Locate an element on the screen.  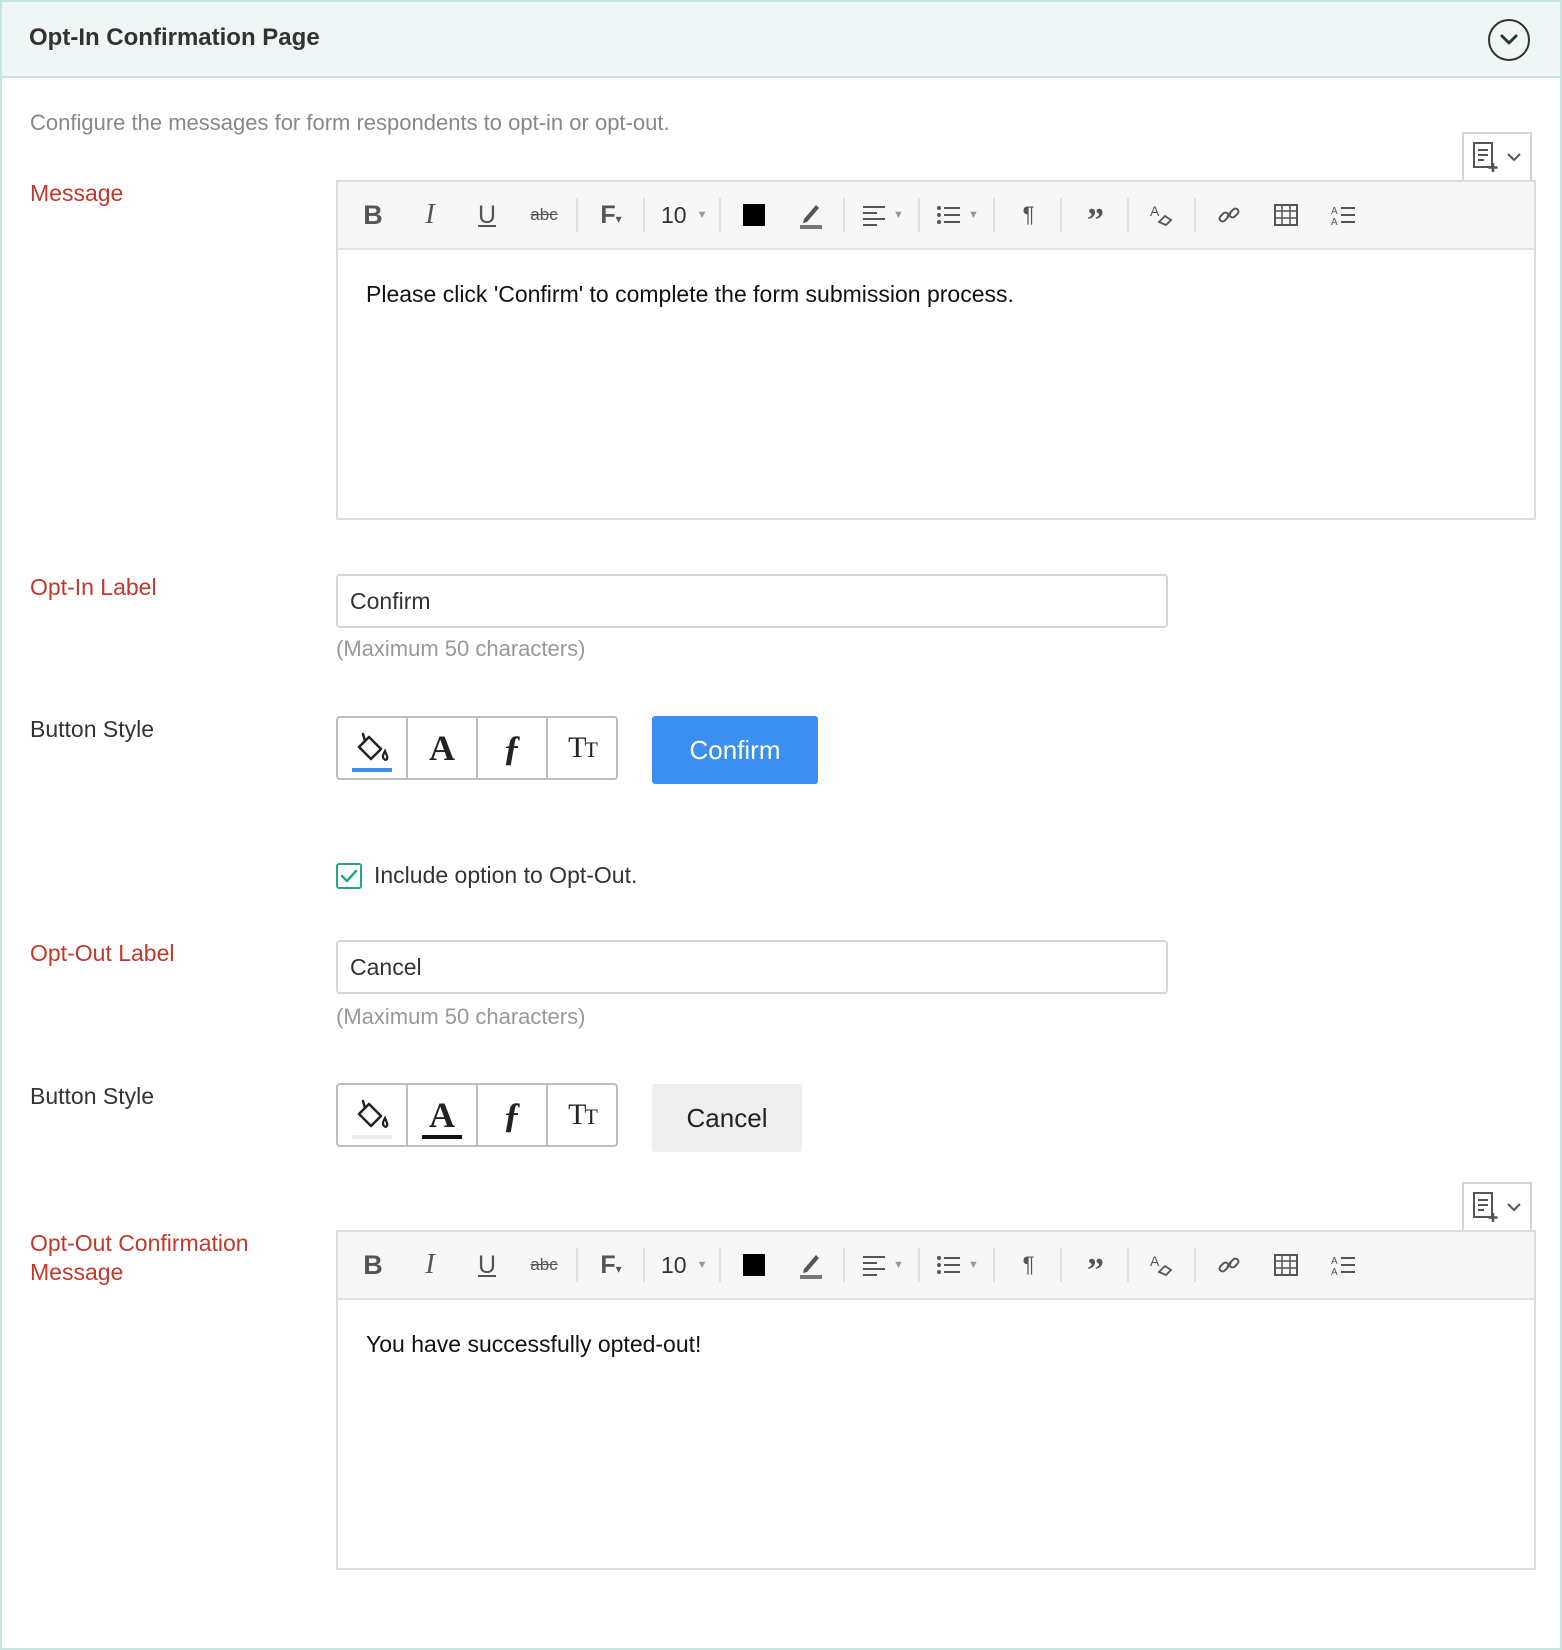
opt-in-font-family-button: ƒ is located at coordinates (513, 748).